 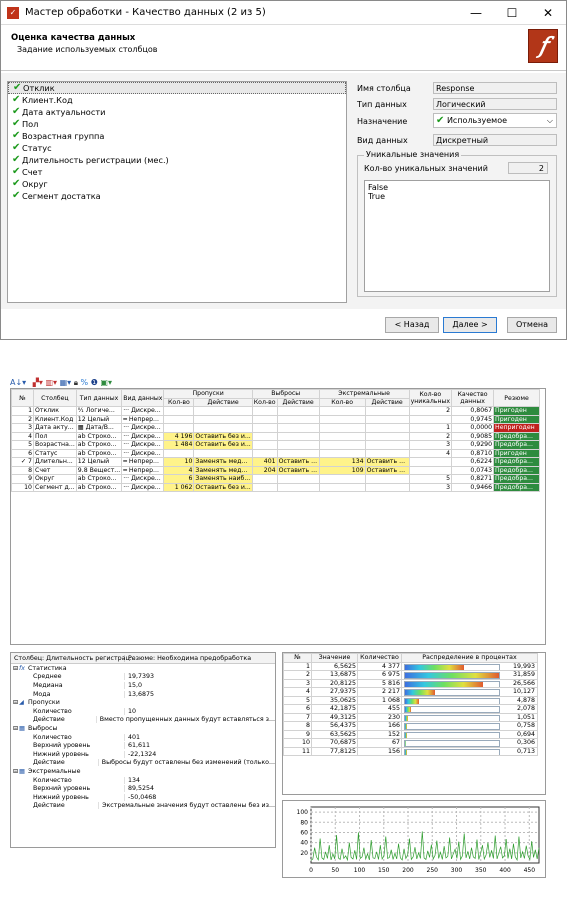 I want to click on excel-icon: ▣▾, so click(x=106, y=382).